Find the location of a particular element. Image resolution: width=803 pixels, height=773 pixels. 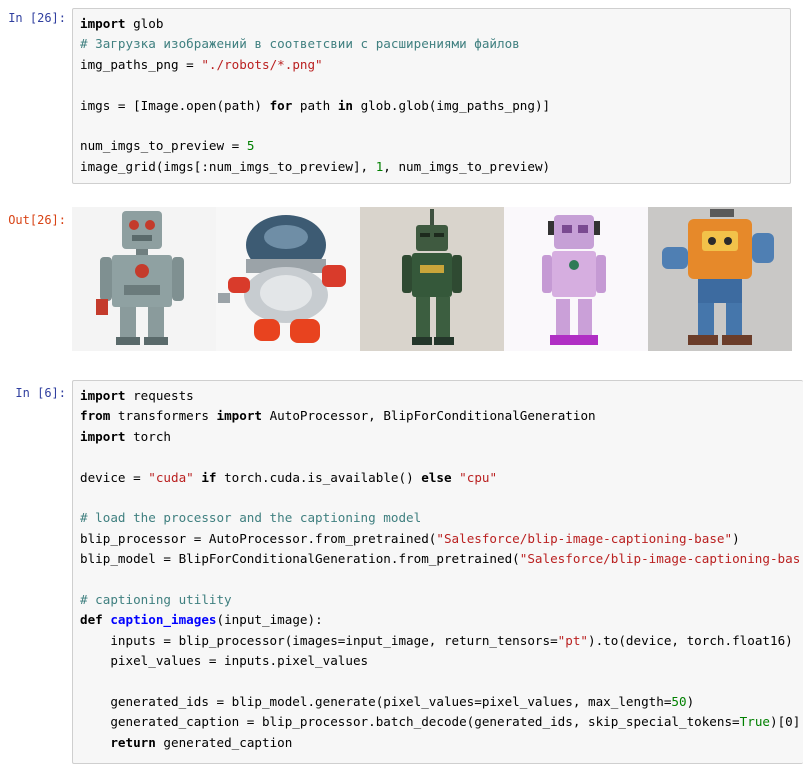

green-robot-image is located at coordinates (432, 279).